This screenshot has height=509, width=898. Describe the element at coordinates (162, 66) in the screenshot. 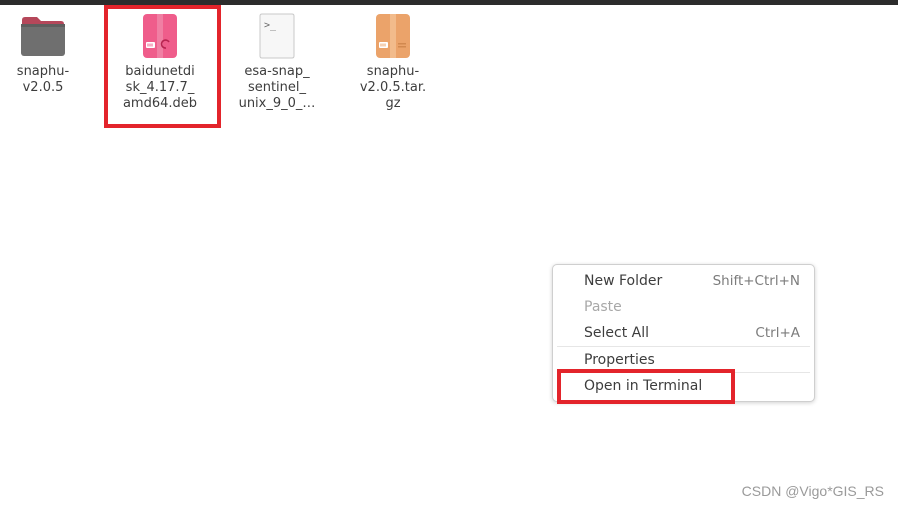

I see `file-highlight-box` at that location.